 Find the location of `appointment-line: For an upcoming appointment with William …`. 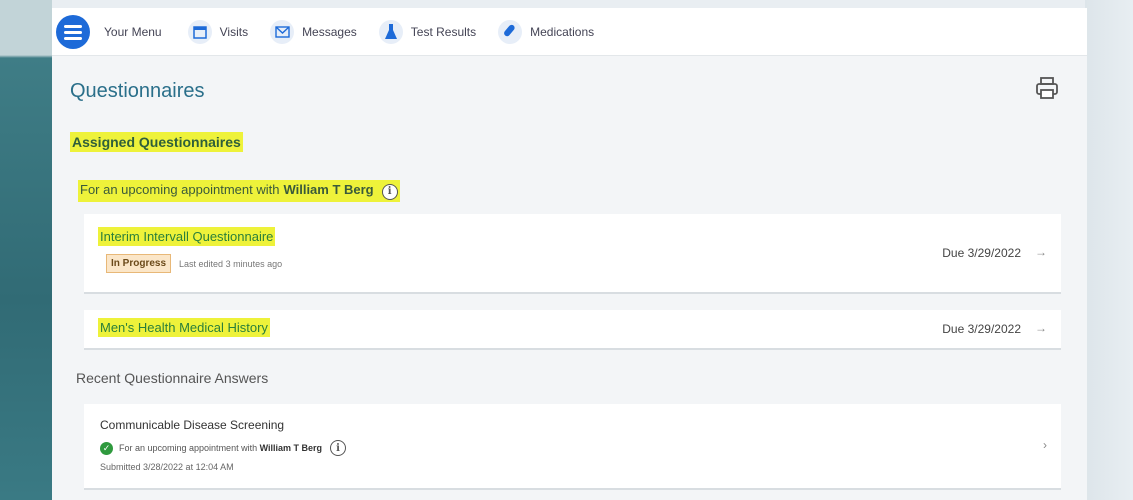

appointment-line: For an upcoming appointment with William … is located at coordinates (239, 191).